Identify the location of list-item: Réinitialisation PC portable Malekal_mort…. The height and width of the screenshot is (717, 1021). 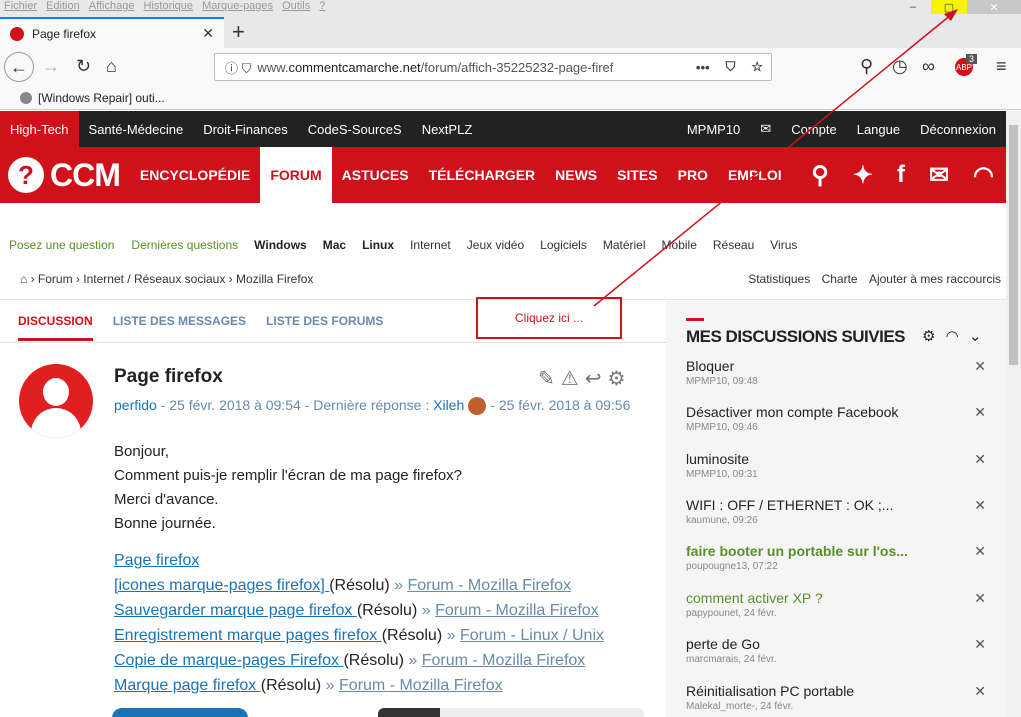
(836, 697).